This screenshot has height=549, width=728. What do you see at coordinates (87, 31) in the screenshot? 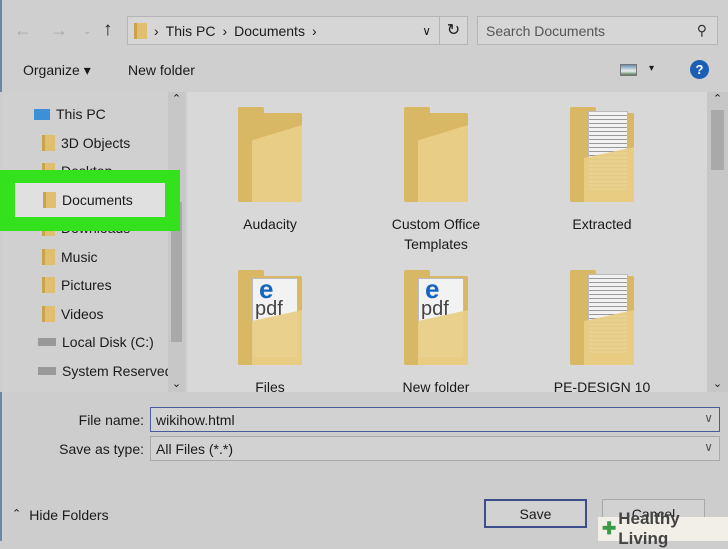
I see `recent-dropdown: ⌄` at bounding box center [87, 31].